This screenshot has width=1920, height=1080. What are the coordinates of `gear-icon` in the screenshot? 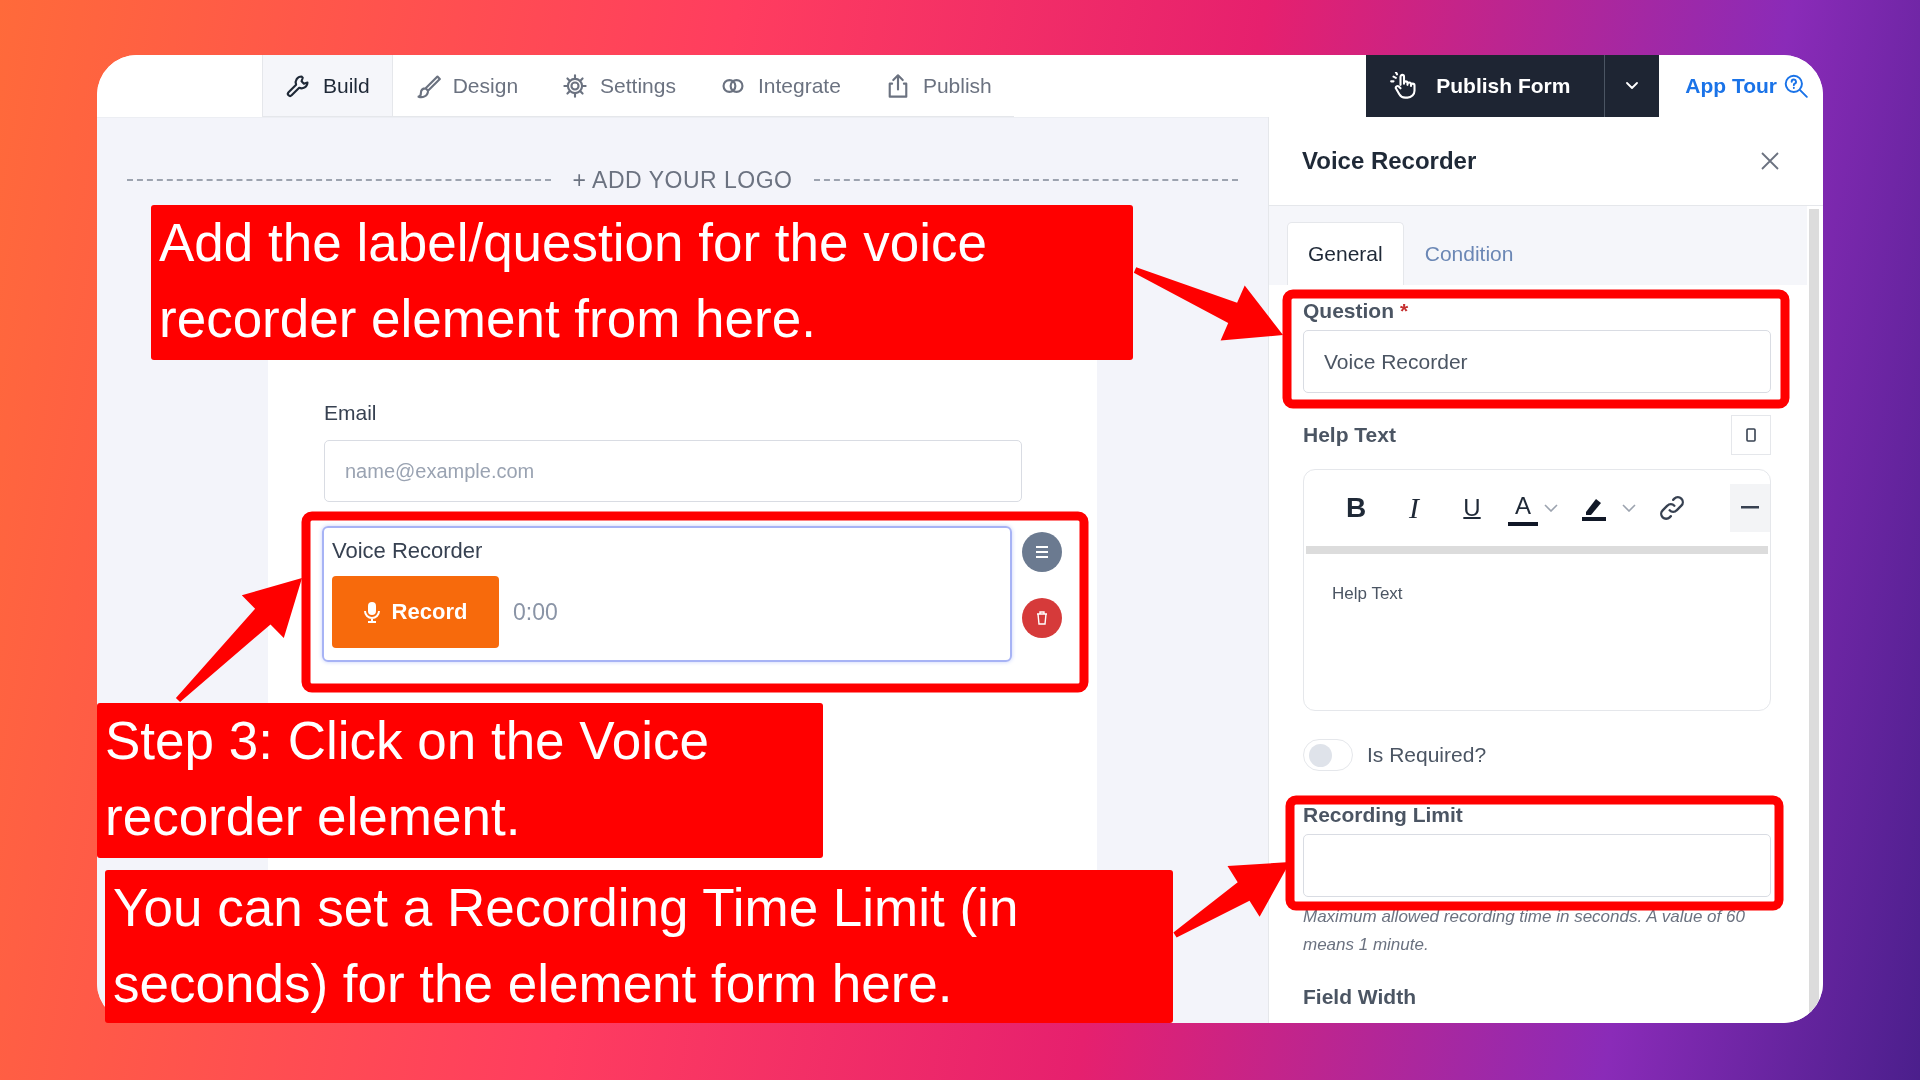 It's located at (575, 85).